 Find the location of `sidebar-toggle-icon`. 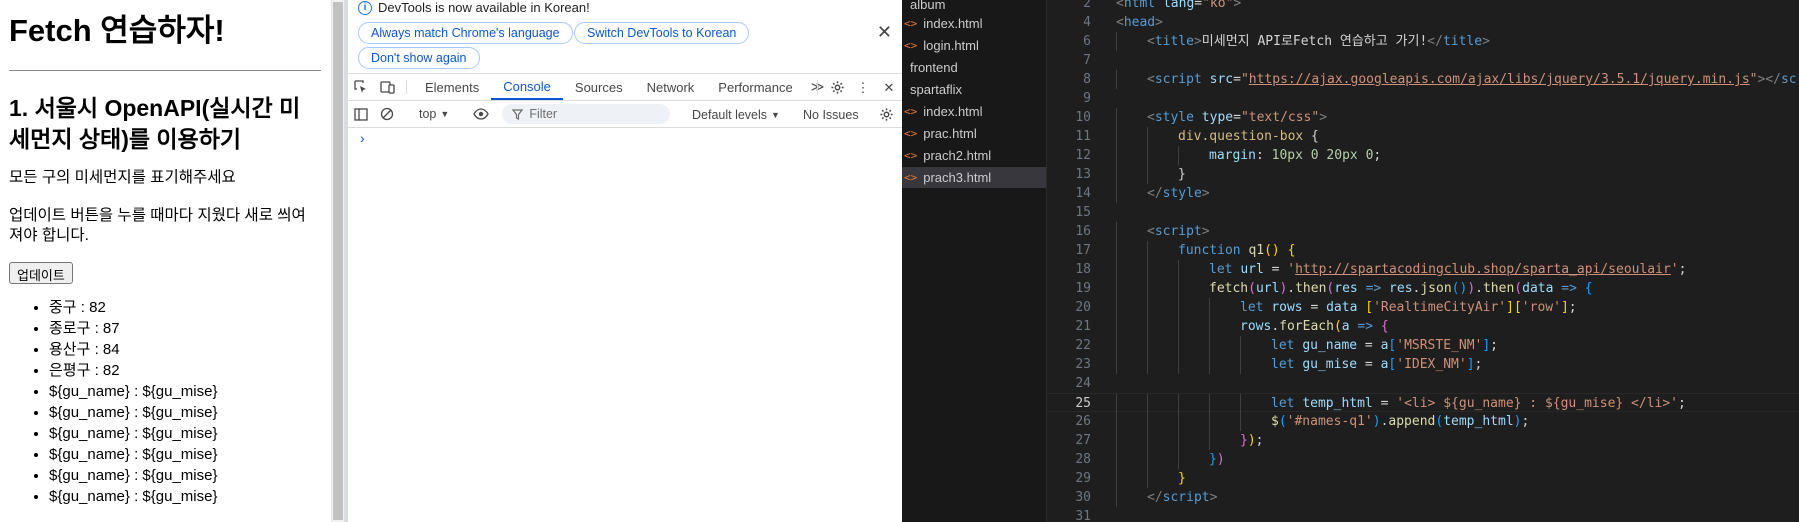

sidebar-toggle-icon is located at coordinates (361, 114).